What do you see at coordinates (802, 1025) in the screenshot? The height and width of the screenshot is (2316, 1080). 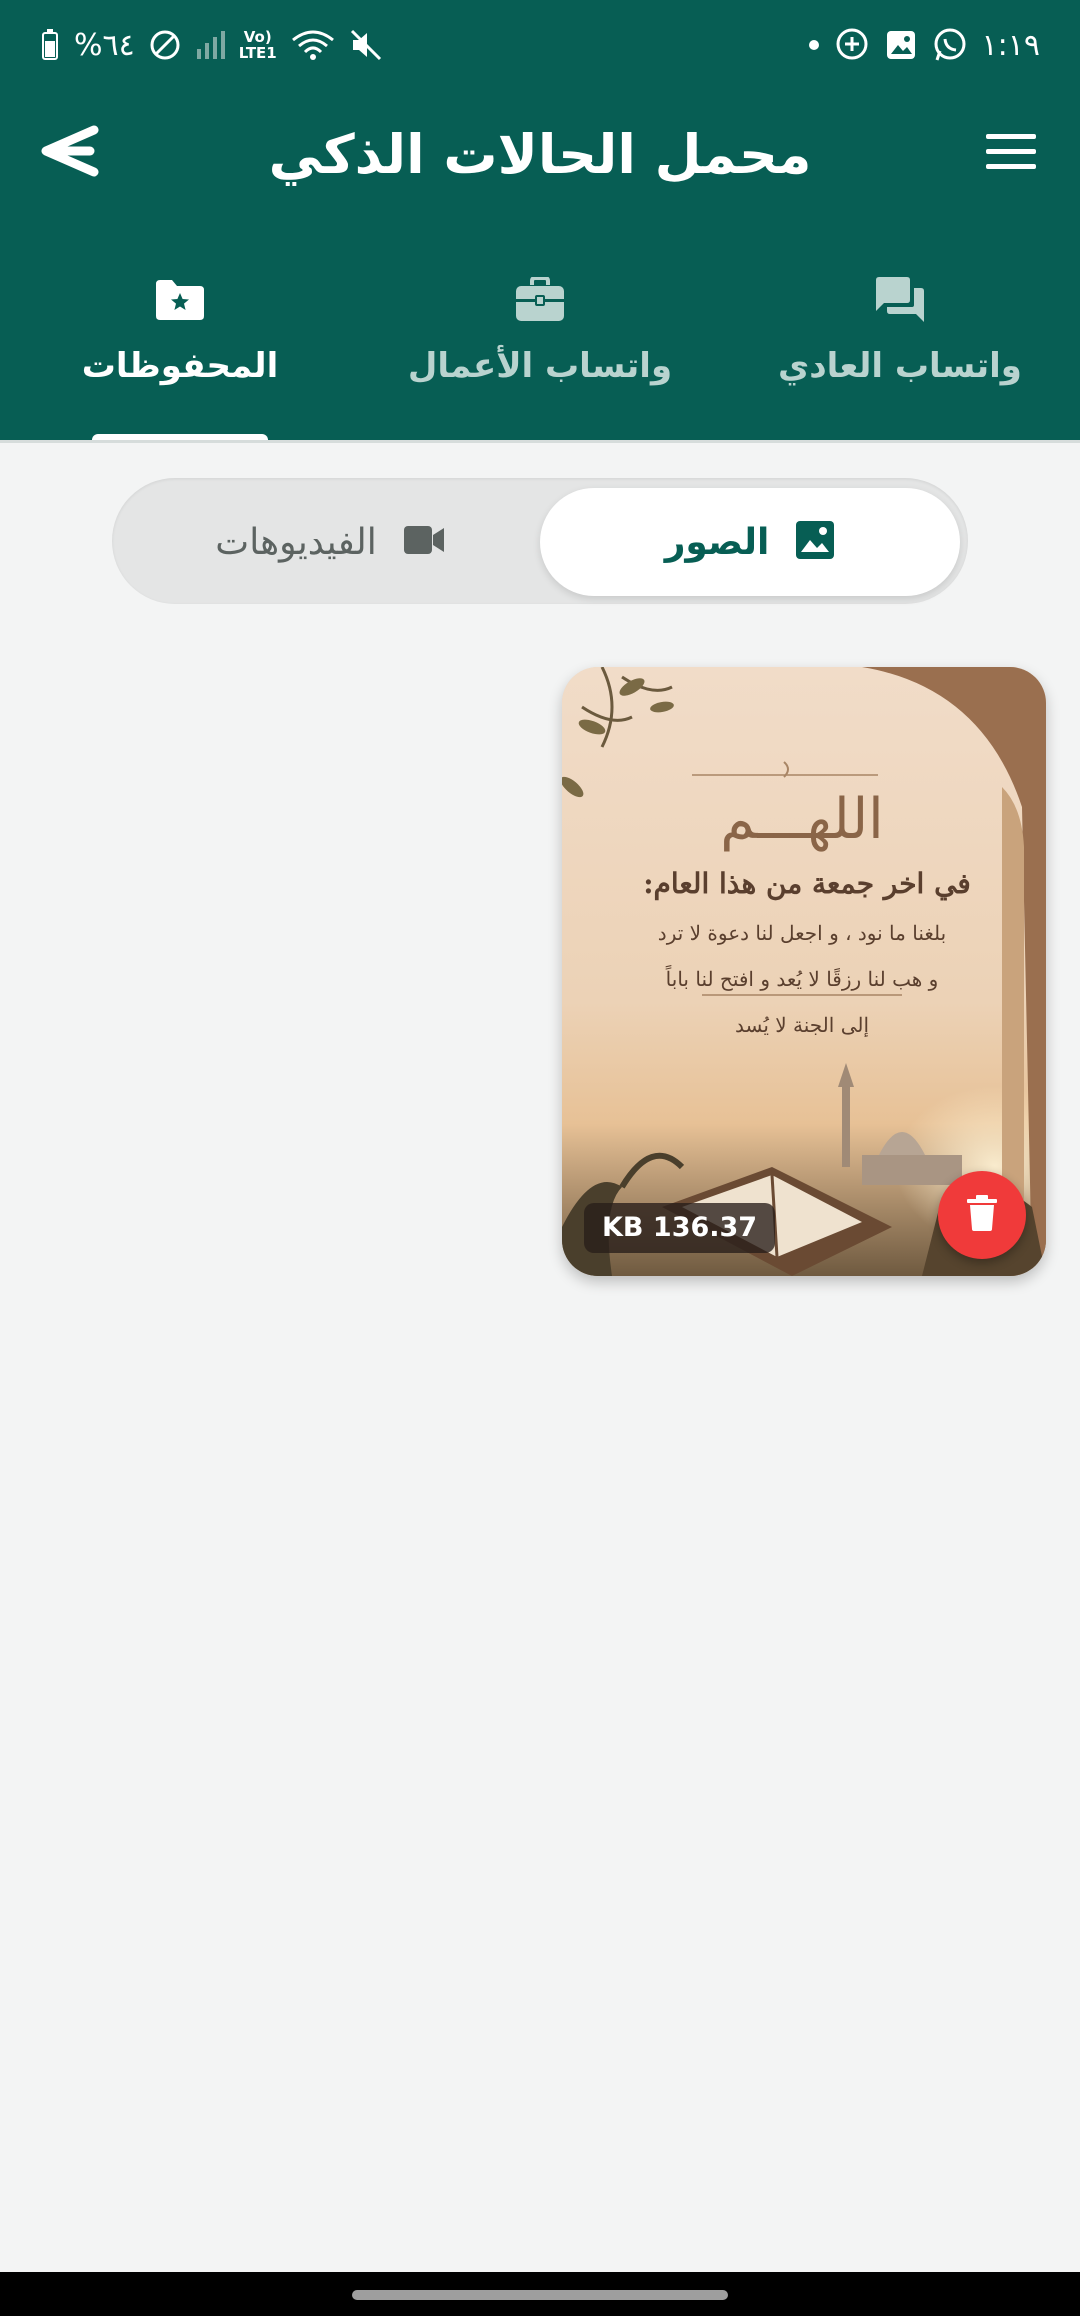 I see `image-text-line3: إلى الجنة لا يُسد` at bounding box center [802, 1025].